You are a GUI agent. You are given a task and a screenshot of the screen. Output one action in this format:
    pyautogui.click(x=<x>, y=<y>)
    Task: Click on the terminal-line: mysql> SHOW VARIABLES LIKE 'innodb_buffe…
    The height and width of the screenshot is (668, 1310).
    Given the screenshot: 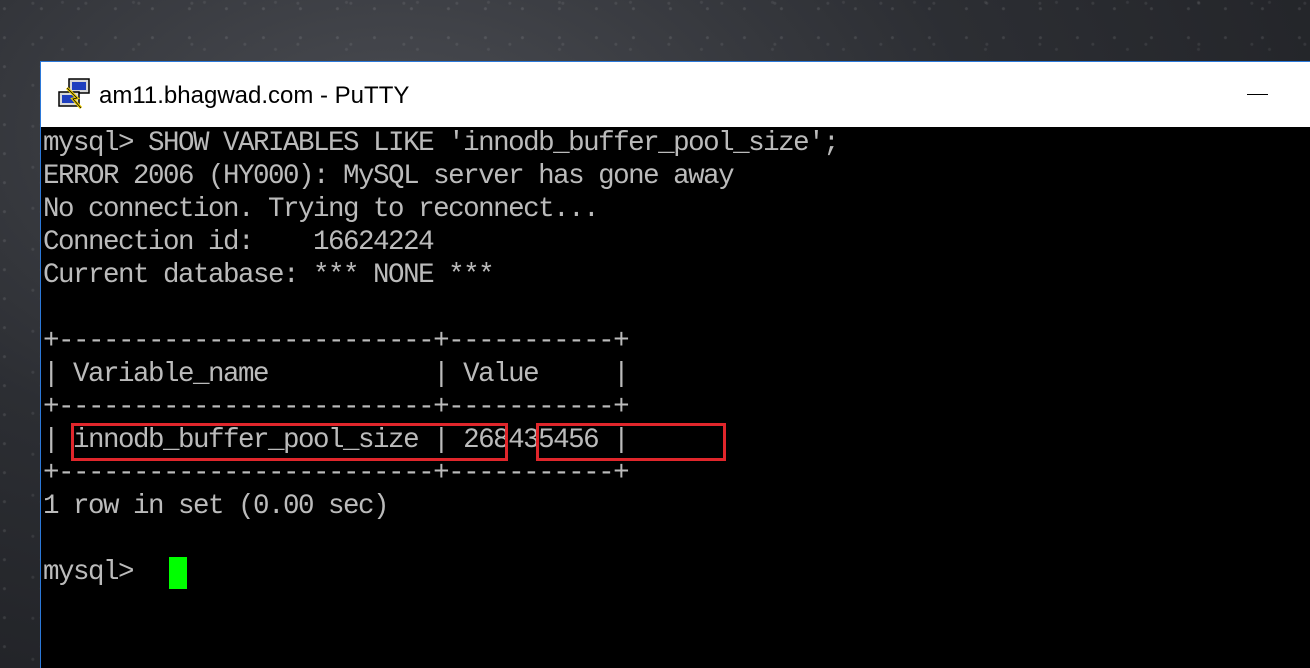 What is the action you would take?
    pyautogui.click(x=441, y=143)
    